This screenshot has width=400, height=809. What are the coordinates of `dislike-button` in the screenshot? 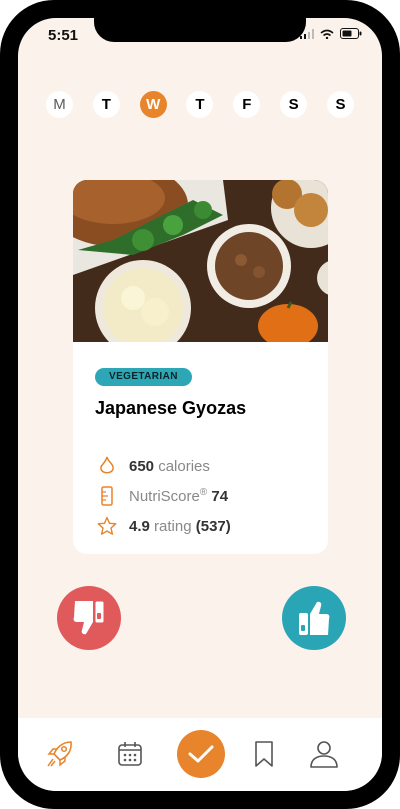 It's located at (89, 618).